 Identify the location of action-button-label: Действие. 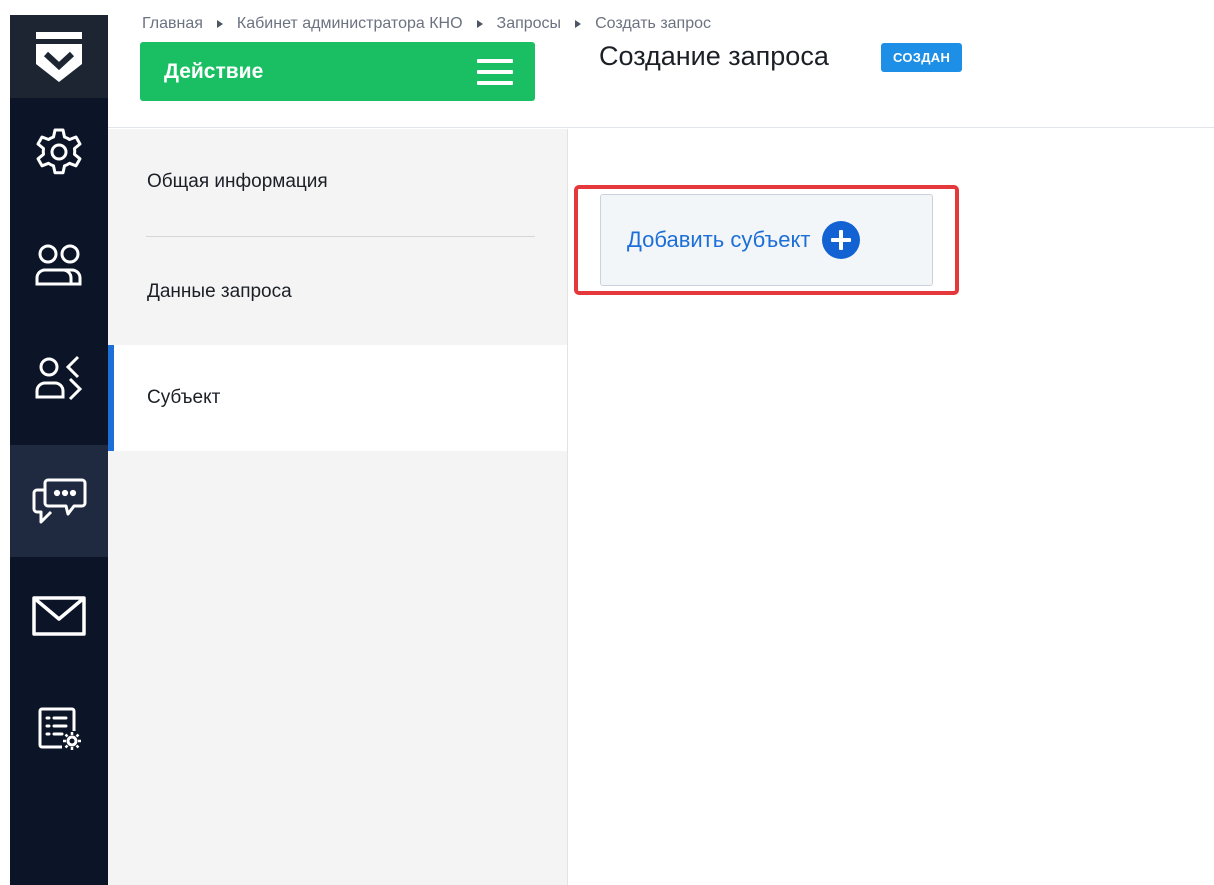
(214, 71).